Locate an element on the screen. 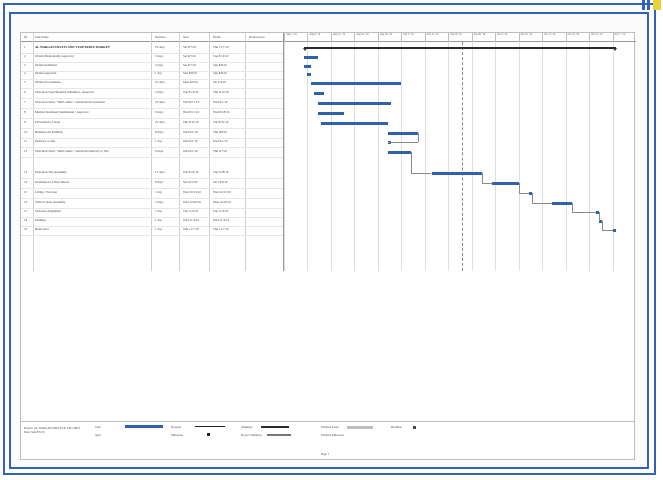  corner-logo-icon is located at coordinates (652, 5).